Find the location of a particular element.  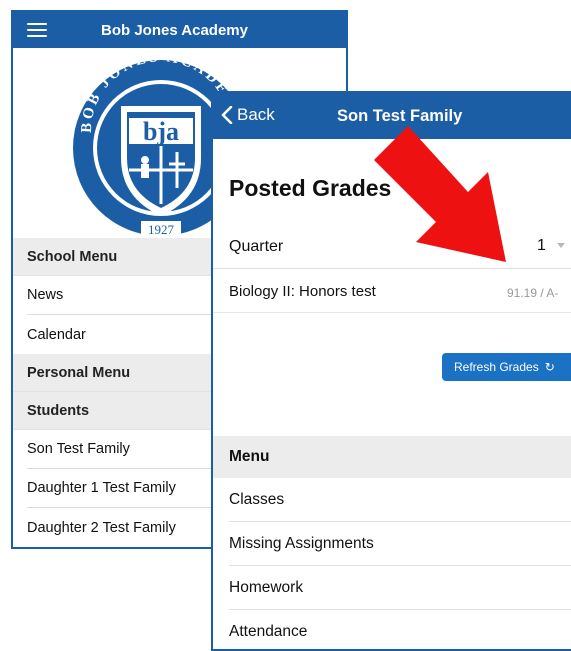

refresh-grades-label: Refresh Grades is located at coordinates (496, 367).